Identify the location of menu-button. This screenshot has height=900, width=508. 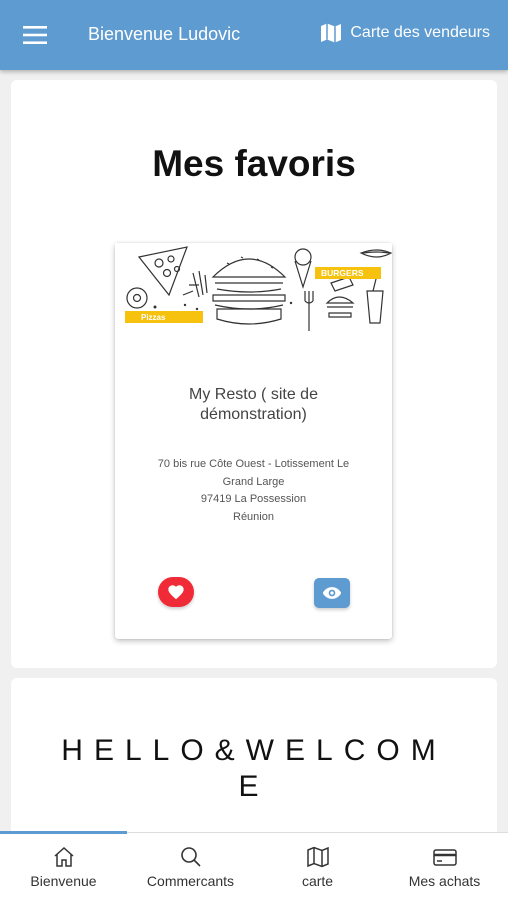
(35, 35).